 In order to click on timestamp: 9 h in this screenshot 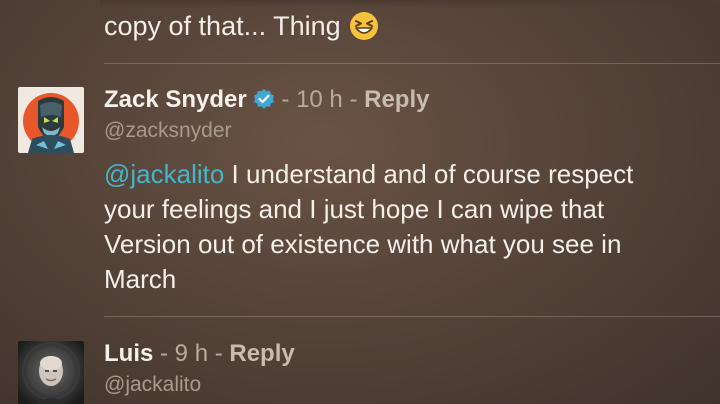, I will do `click(191, 353)`.